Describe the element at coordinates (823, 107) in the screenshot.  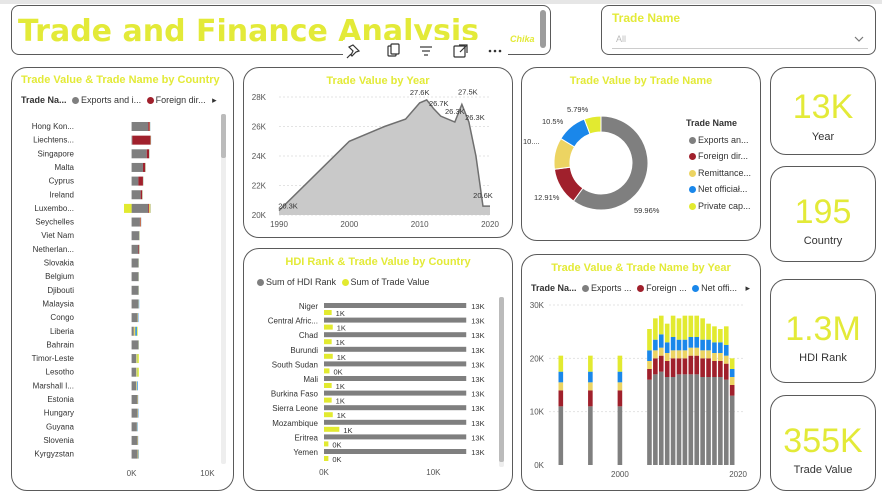
I see `kpi-value: 13K` at that location.